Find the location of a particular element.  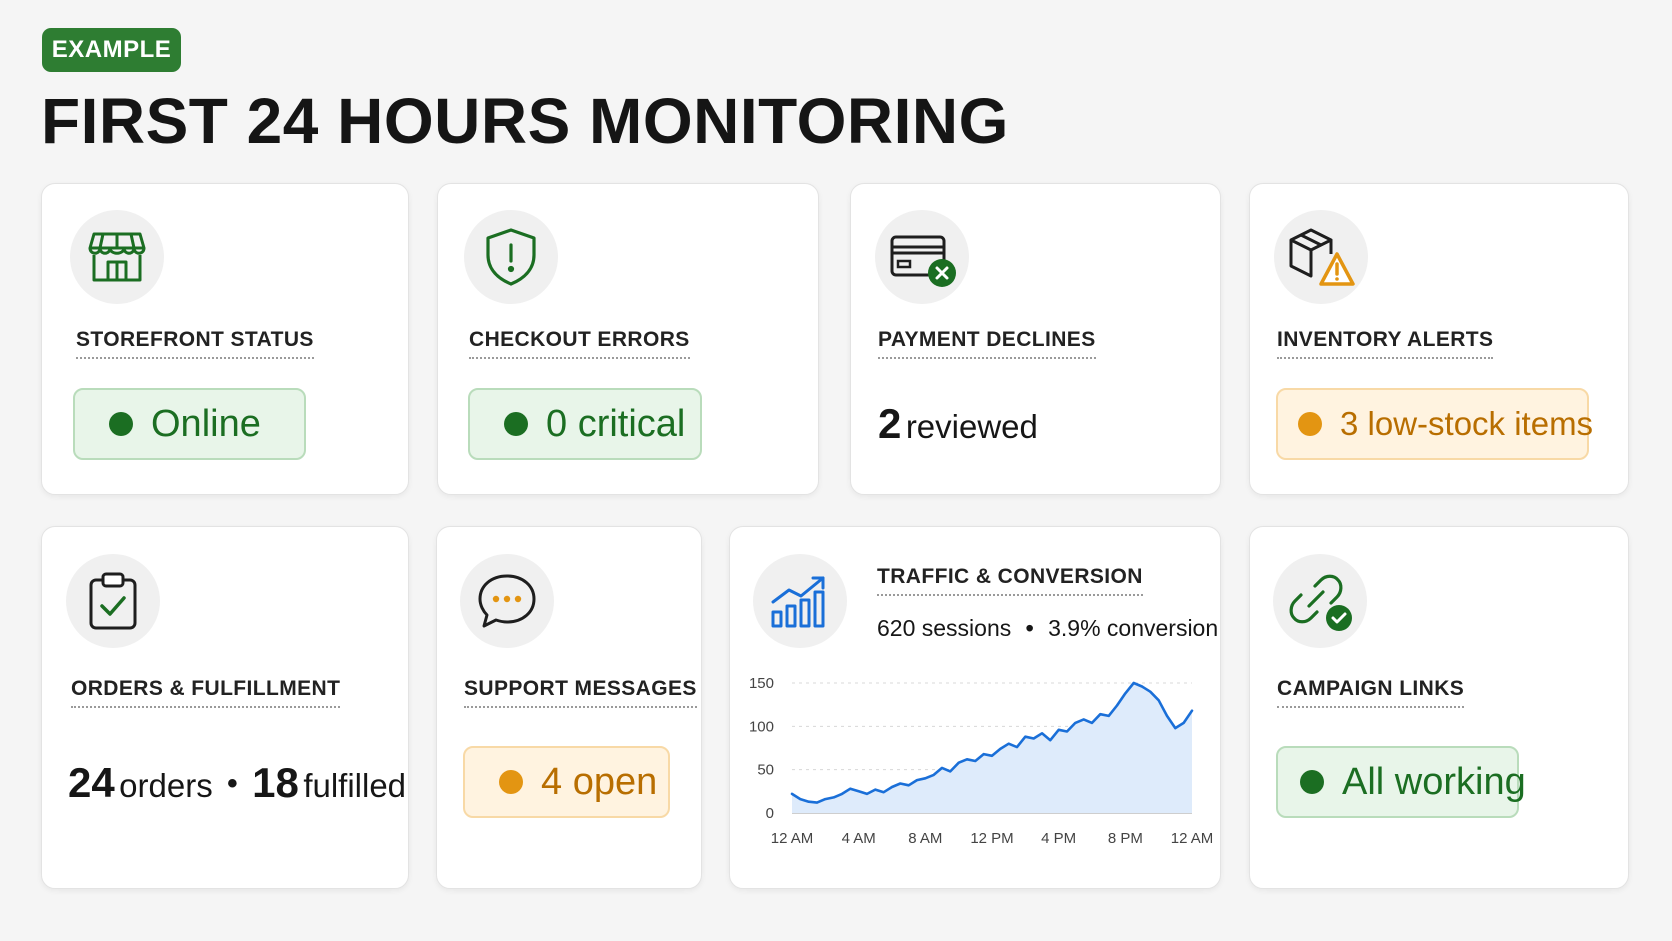

traffic-chart: 0 50 100 150 12 AM 4 AM 8 AM 12 PM 4 PM 8 PM 12 AM is located at coordinates (981, 761).